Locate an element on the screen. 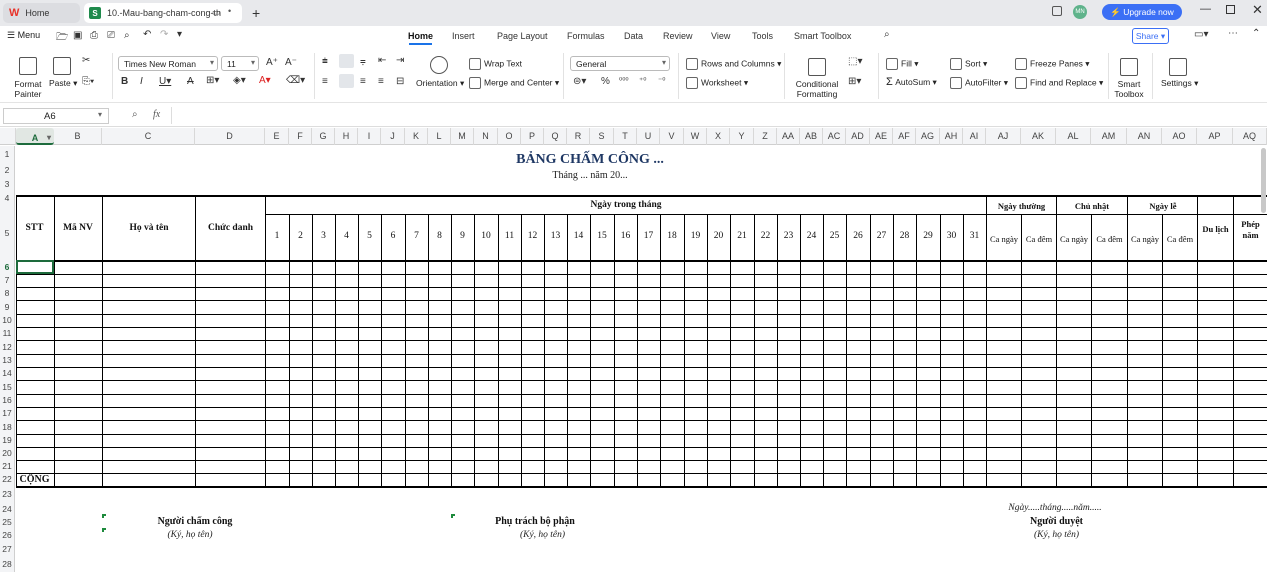 Image resolution: width=1267 pixels, height=579 pixels. column-header: Q is located at coordinates (555, 136).